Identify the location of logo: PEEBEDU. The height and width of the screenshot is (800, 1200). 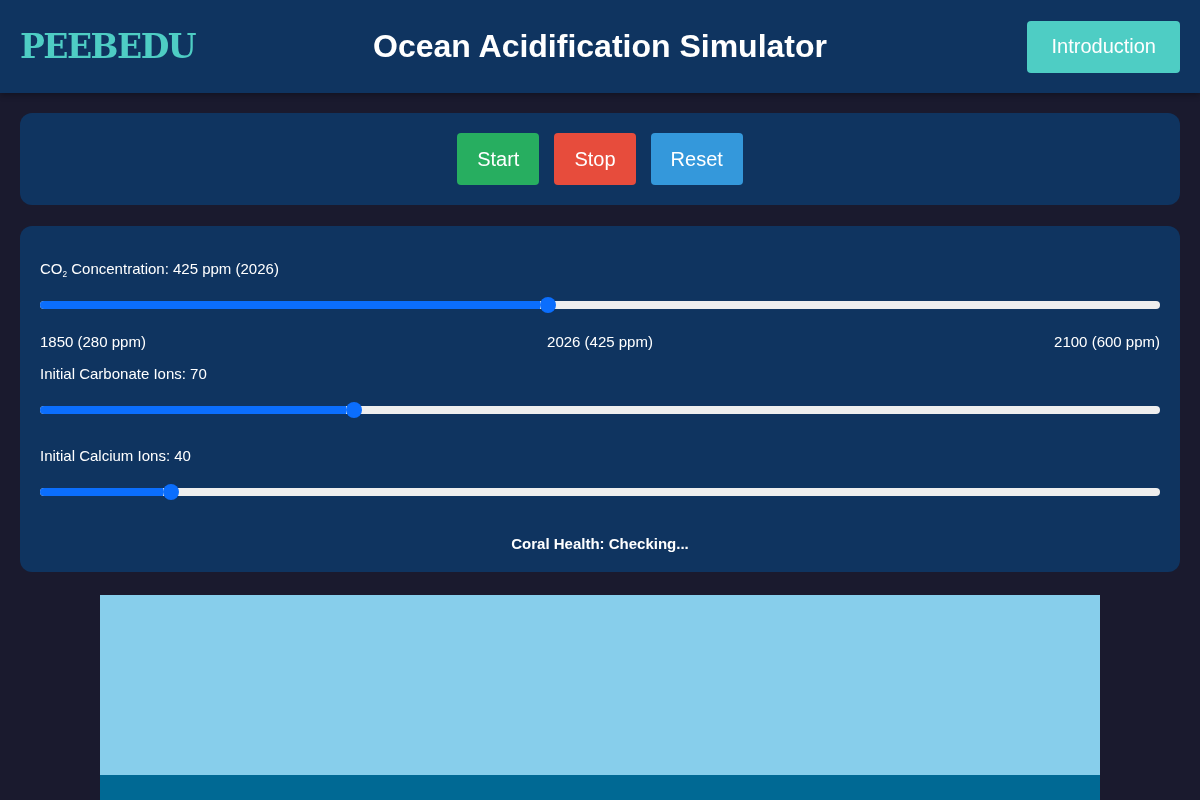
(108, 46).